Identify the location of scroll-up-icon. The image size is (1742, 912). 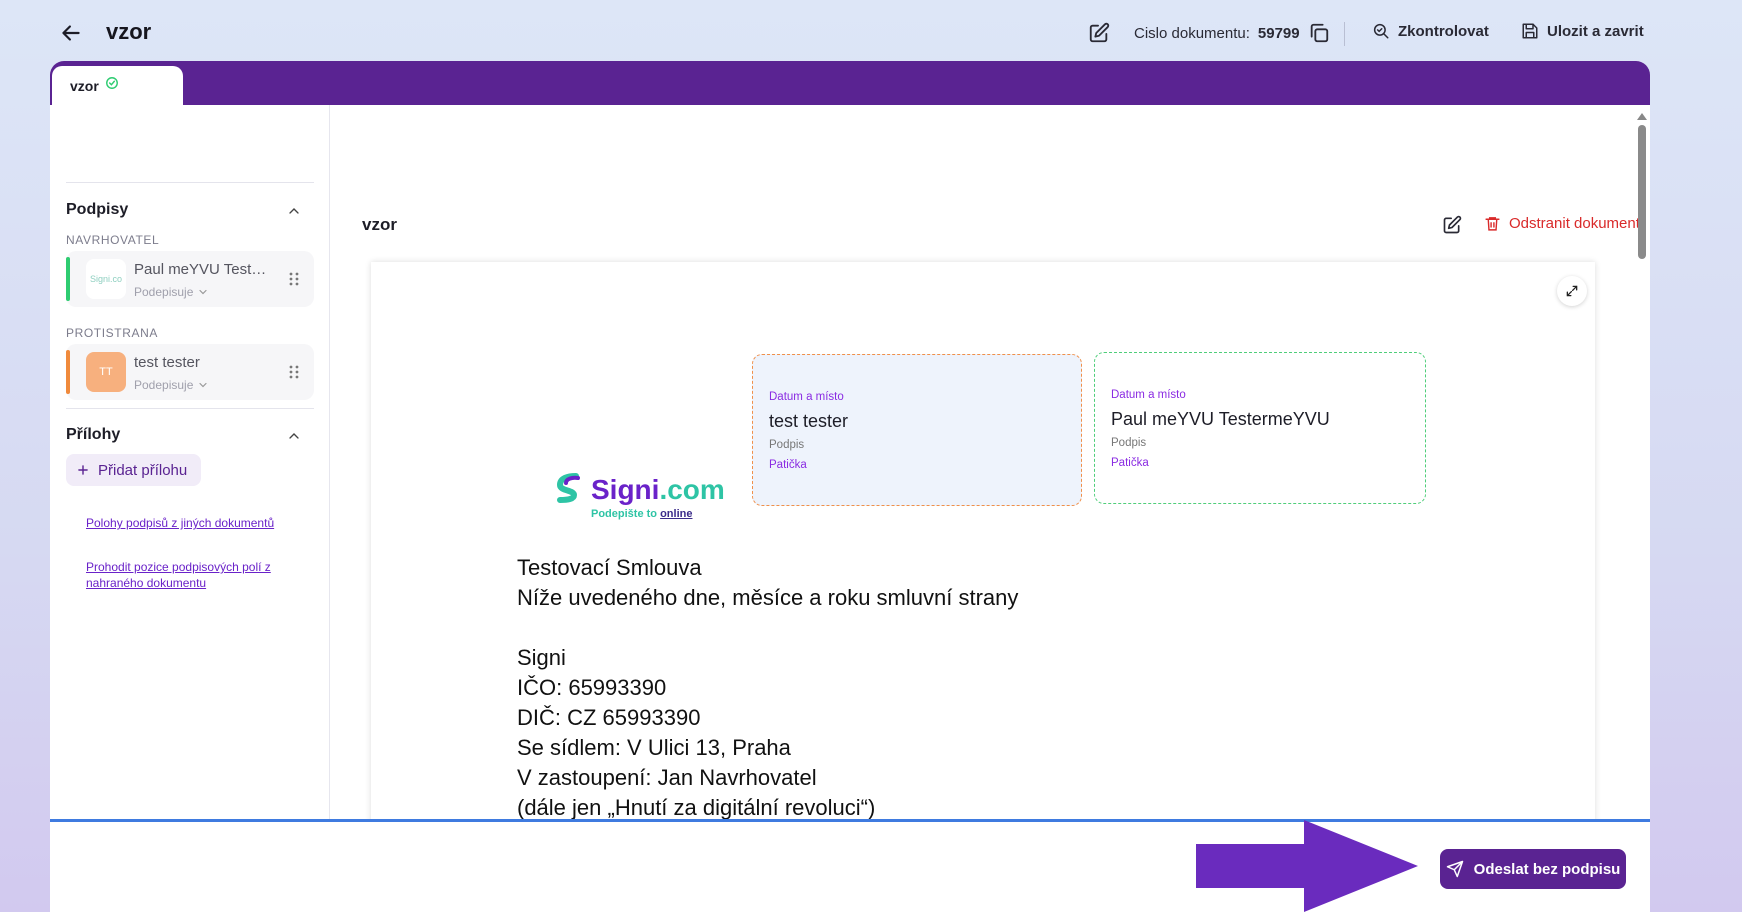
(1642, 116).